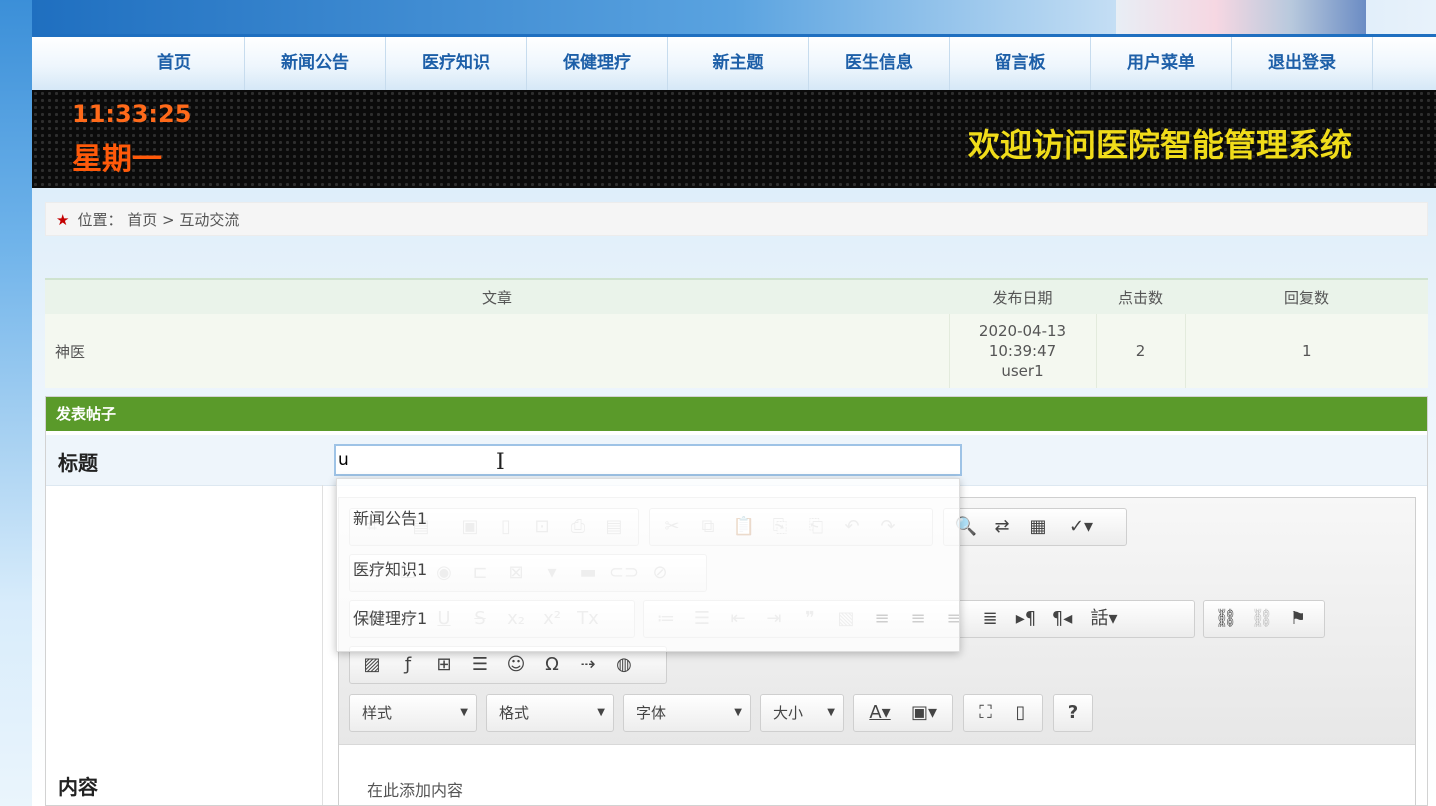 This screenshot has height=806, width=1436. What do you see at coordinates (1002, 527) in the screenshot?
I see `replace-icon: ⇄` at bounding box center [1002, 527].